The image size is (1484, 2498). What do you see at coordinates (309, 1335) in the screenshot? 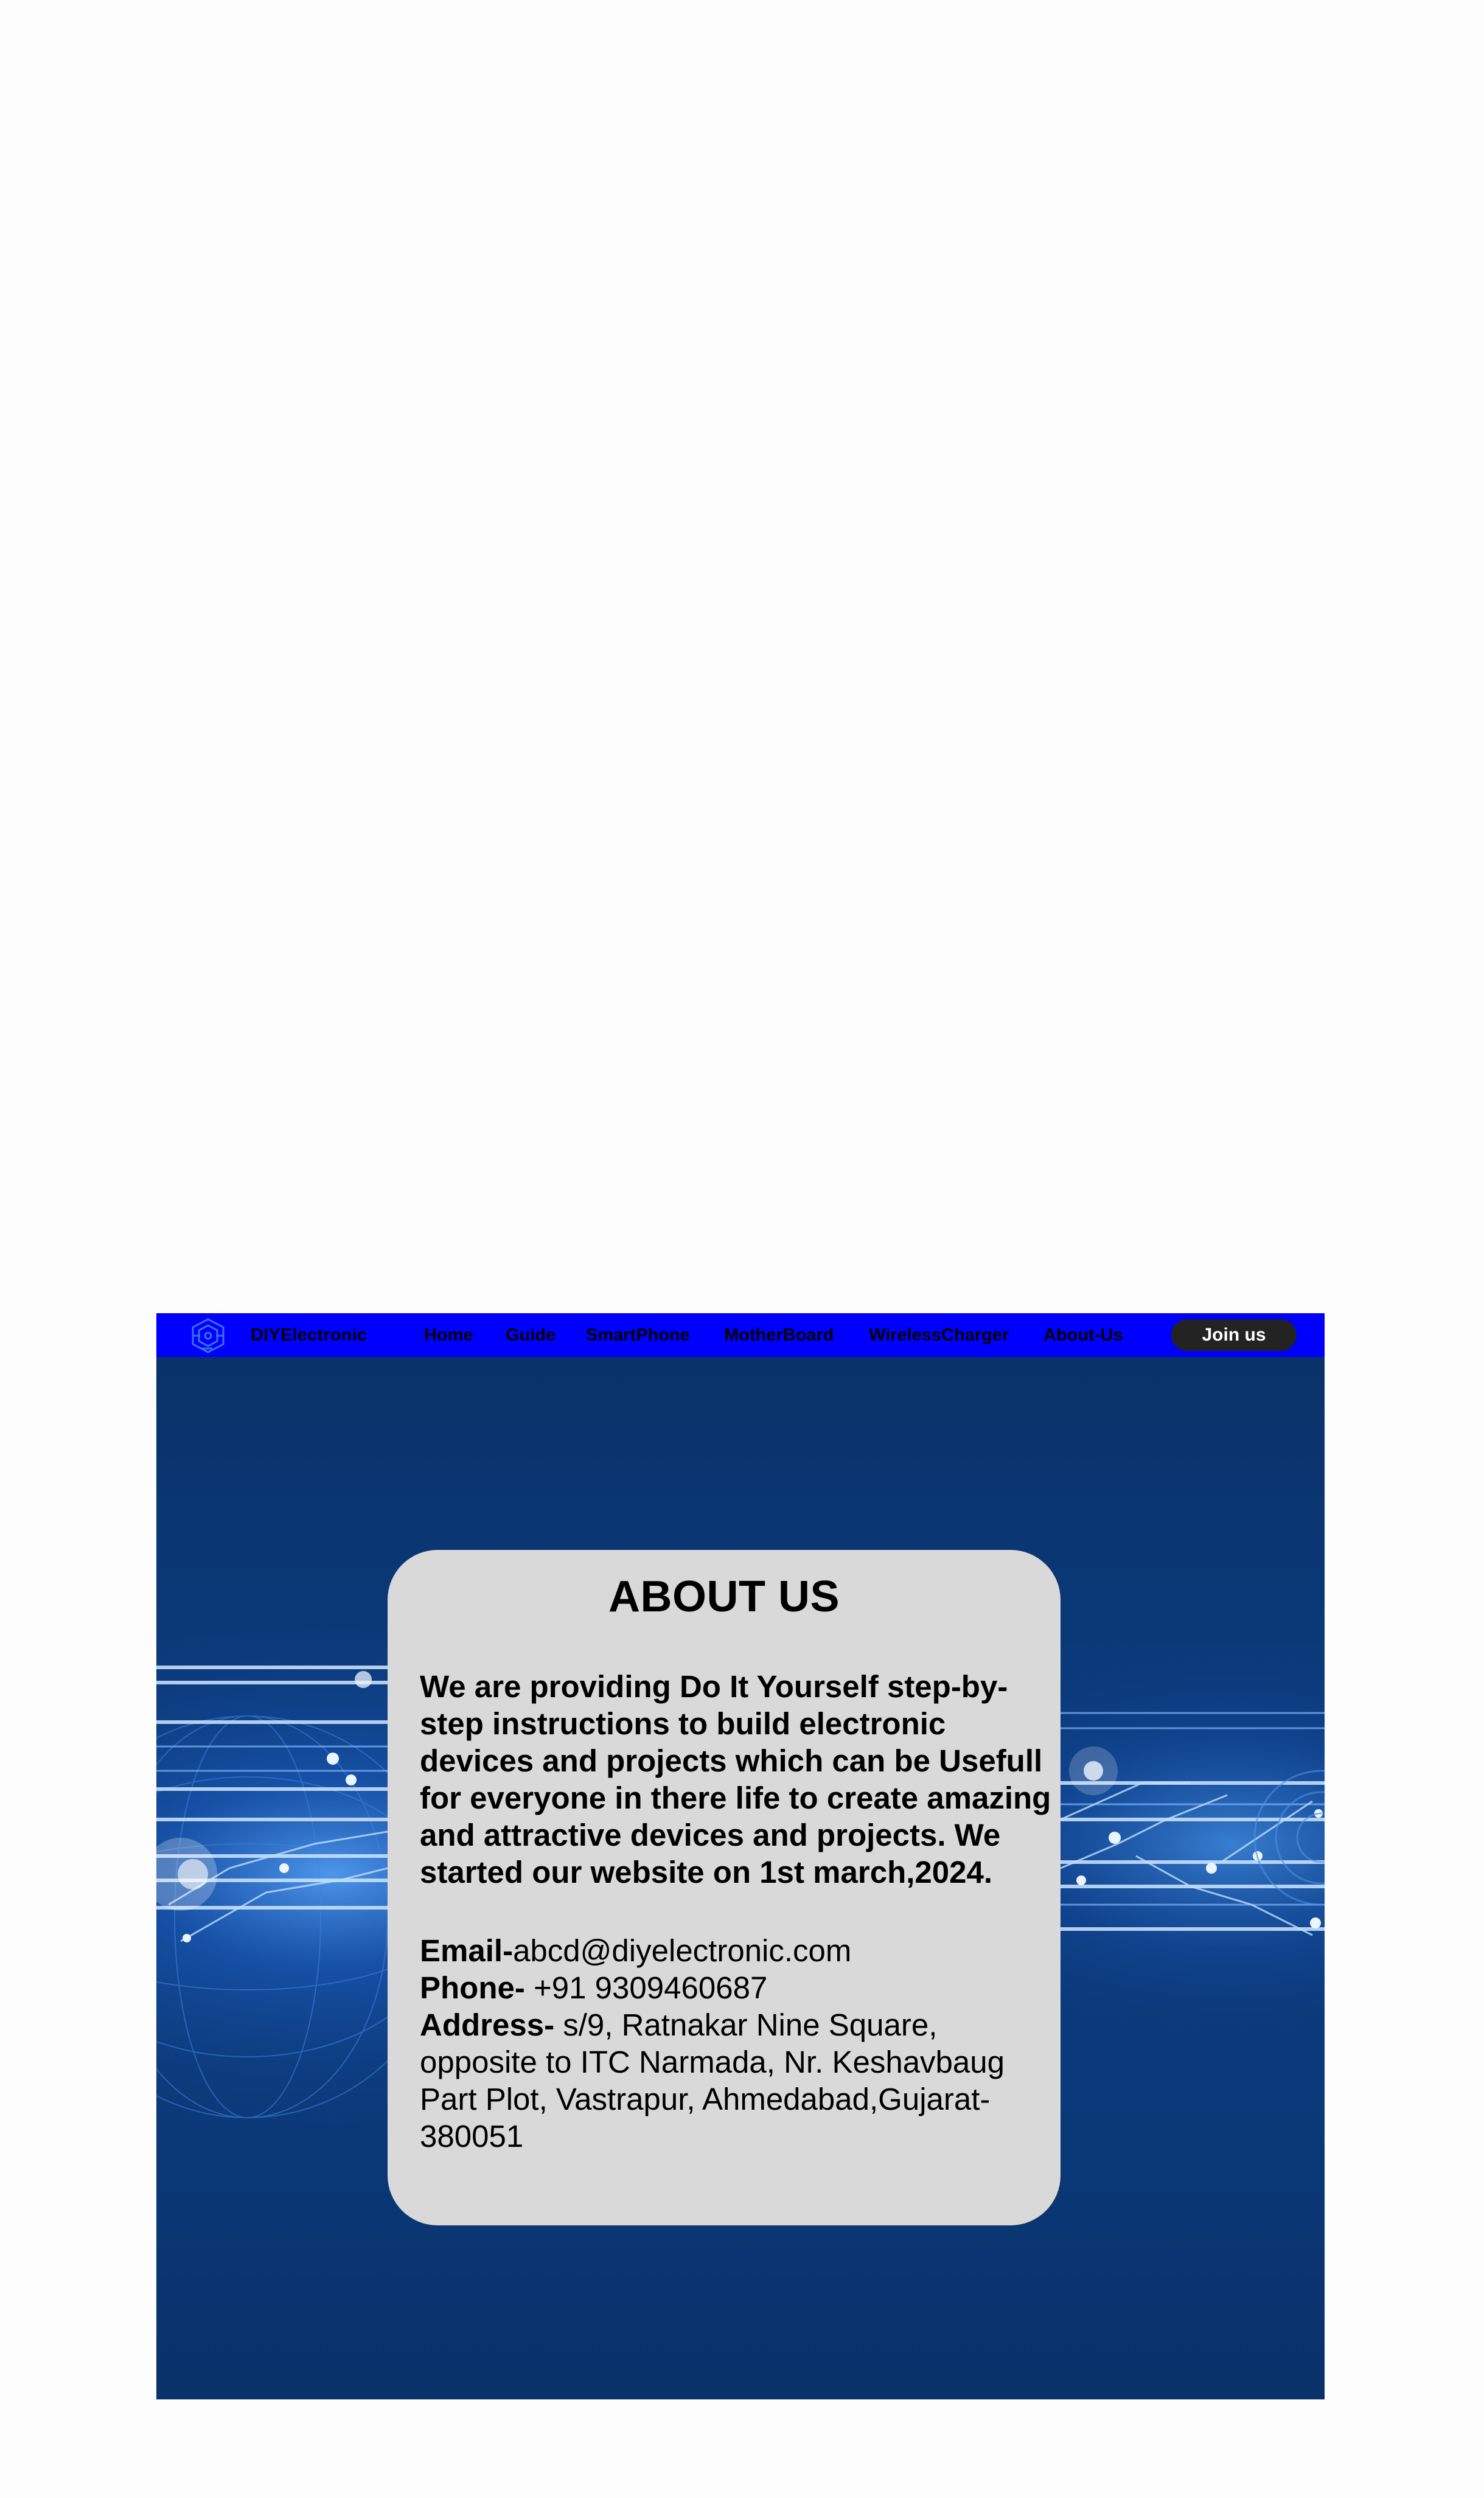
I see `brand-name: DIYElectronic` at bounding box center [309, 1335].